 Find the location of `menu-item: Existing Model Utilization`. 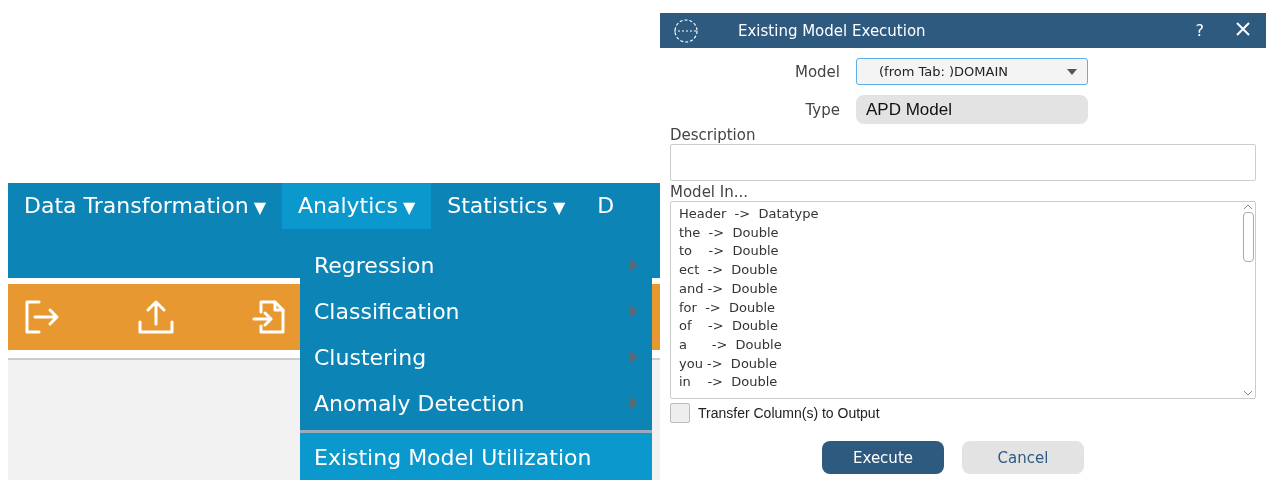

menu-item: Existing Model Utilization is located at coordinates (476, 455).